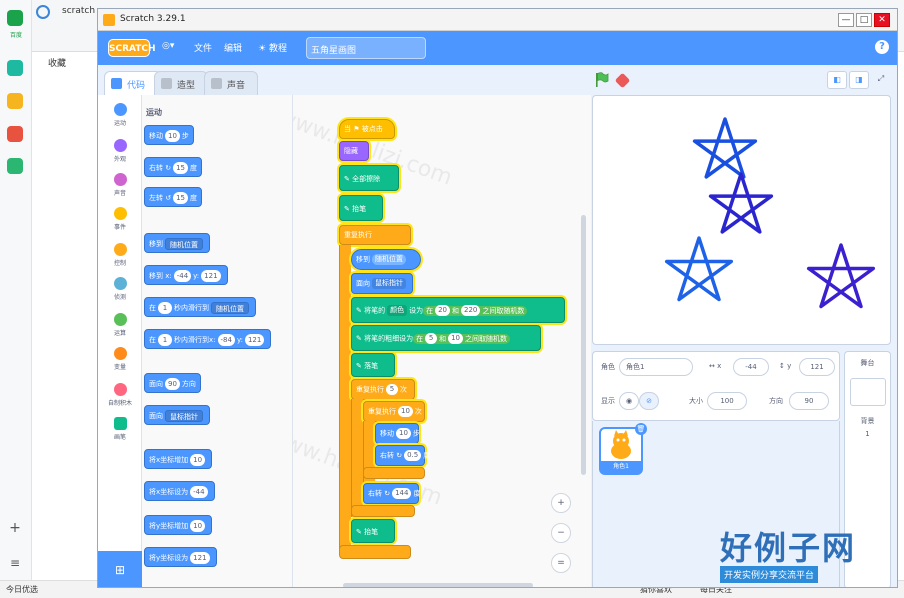  What do you see at coordinates (366, 48) in the screenshot?
I see `project-title-input: 五角星画图` at bounding box center [366, 48].